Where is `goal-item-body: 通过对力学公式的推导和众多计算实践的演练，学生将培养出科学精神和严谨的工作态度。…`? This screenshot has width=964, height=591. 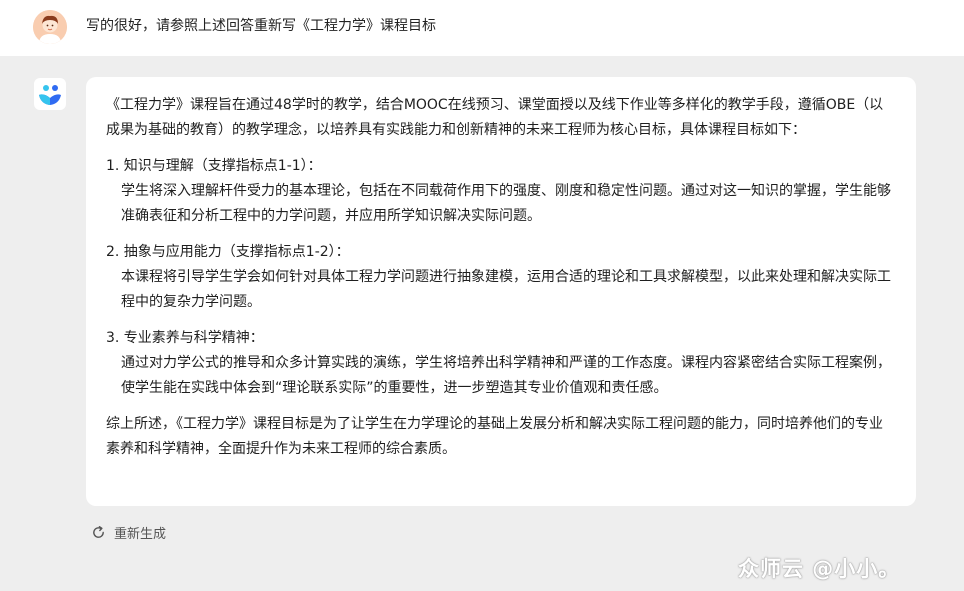 goal-item-body: 通过对力学公式的推导和众多计算实践的演练，学生将培养出科学精神和严谨的工作态度。… is located at coordinates (506, 375).